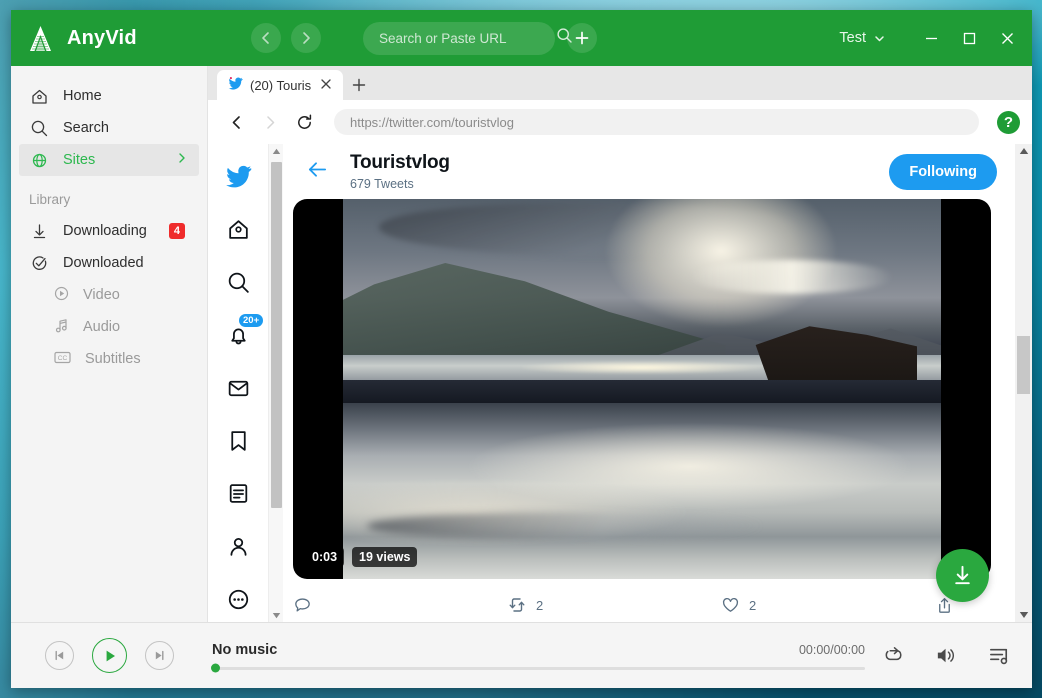 The image size is (1042, 698). Describe the element at coordinates (109, 327) in the screenshot. I see `sidebar-subitem-audio: Audio` at that location.